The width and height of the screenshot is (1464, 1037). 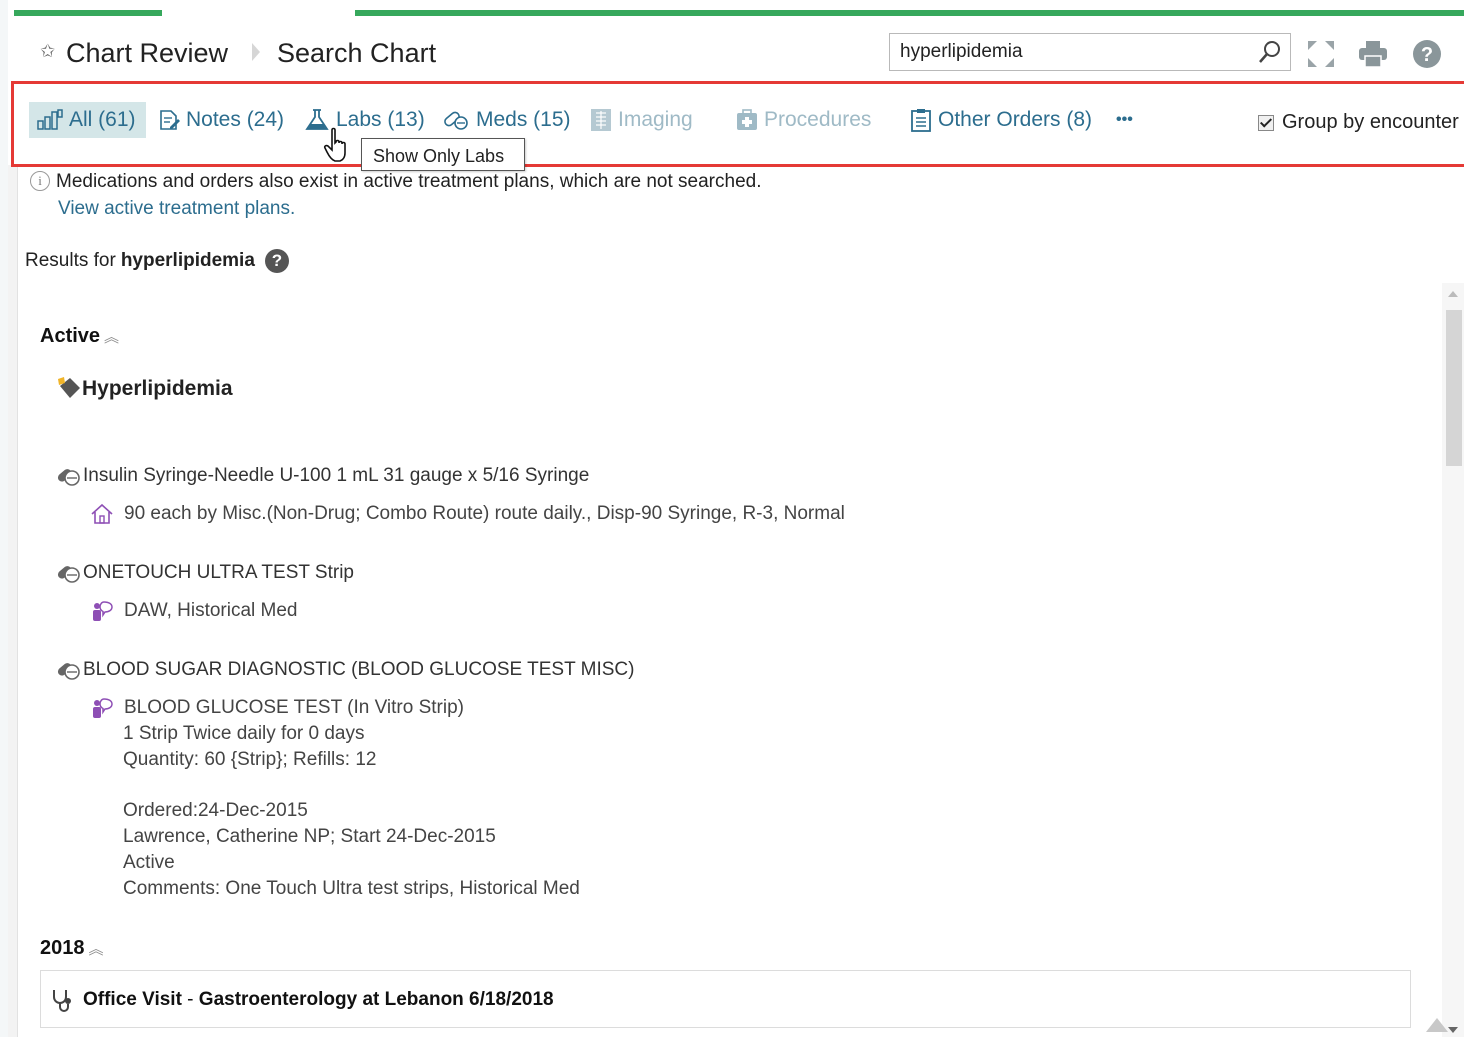 I want to click on med-detail-ordered: Ordered:24-Dec-2015, so click(x=215, y=810).